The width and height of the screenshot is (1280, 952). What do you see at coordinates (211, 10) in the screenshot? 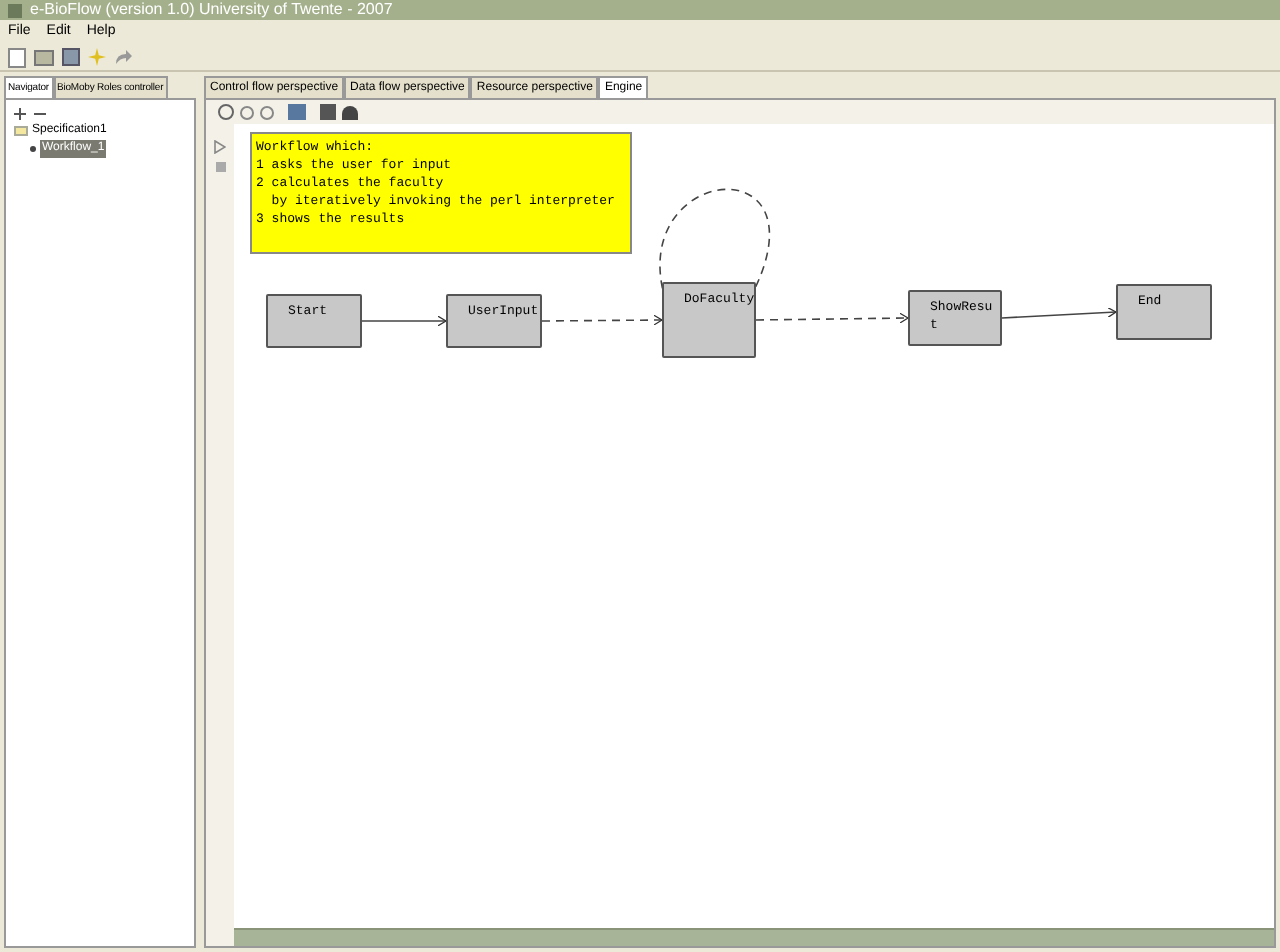
I see `window-title: e-BioFlow (version 1.0) University of Twente - 2007` at bounding box center [211, 10].